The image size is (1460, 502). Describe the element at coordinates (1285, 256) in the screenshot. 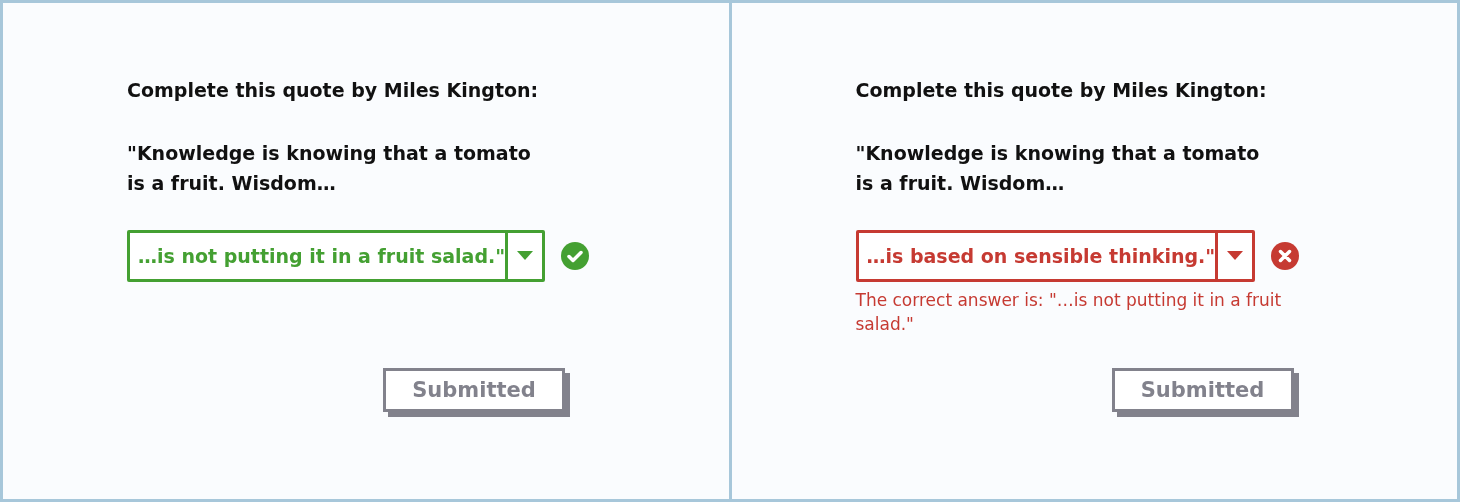

I see `error-icon` at that location.